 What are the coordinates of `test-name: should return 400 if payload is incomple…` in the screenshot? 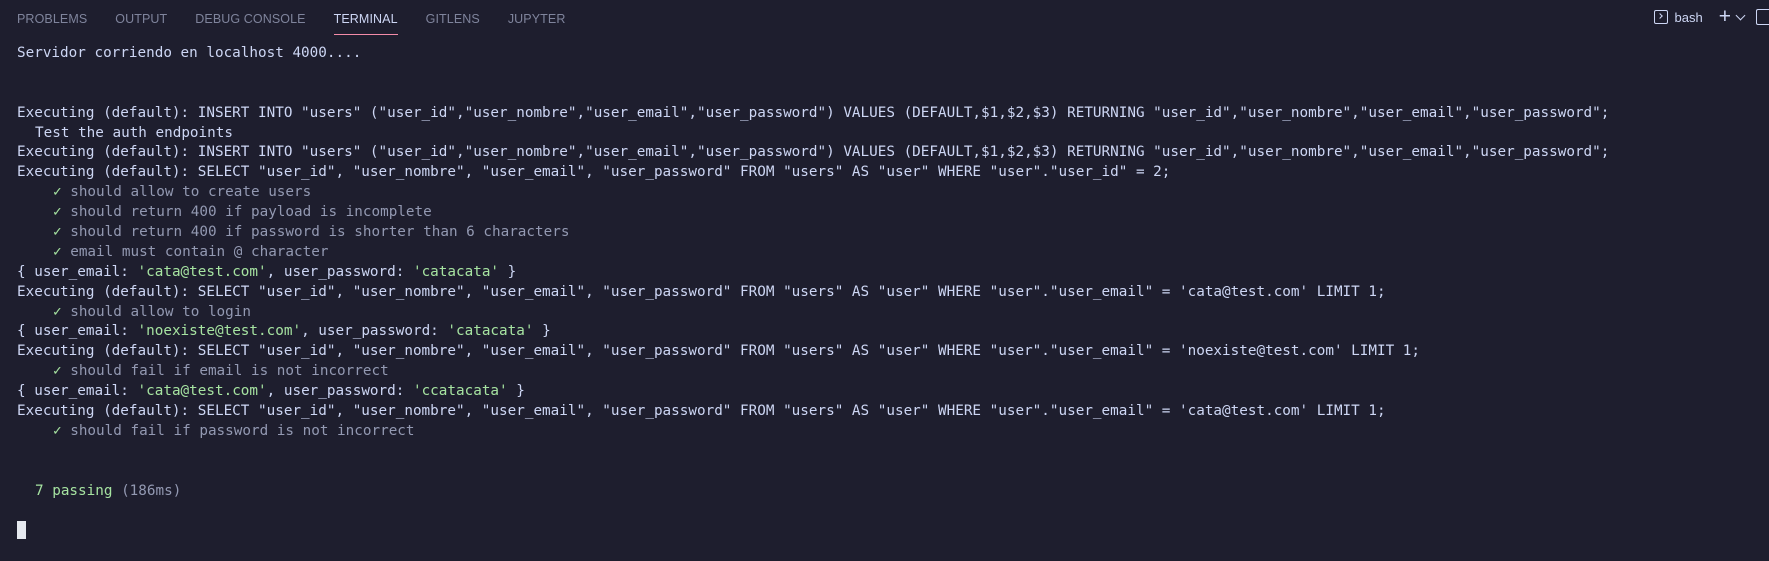 It's located at (251, 212).